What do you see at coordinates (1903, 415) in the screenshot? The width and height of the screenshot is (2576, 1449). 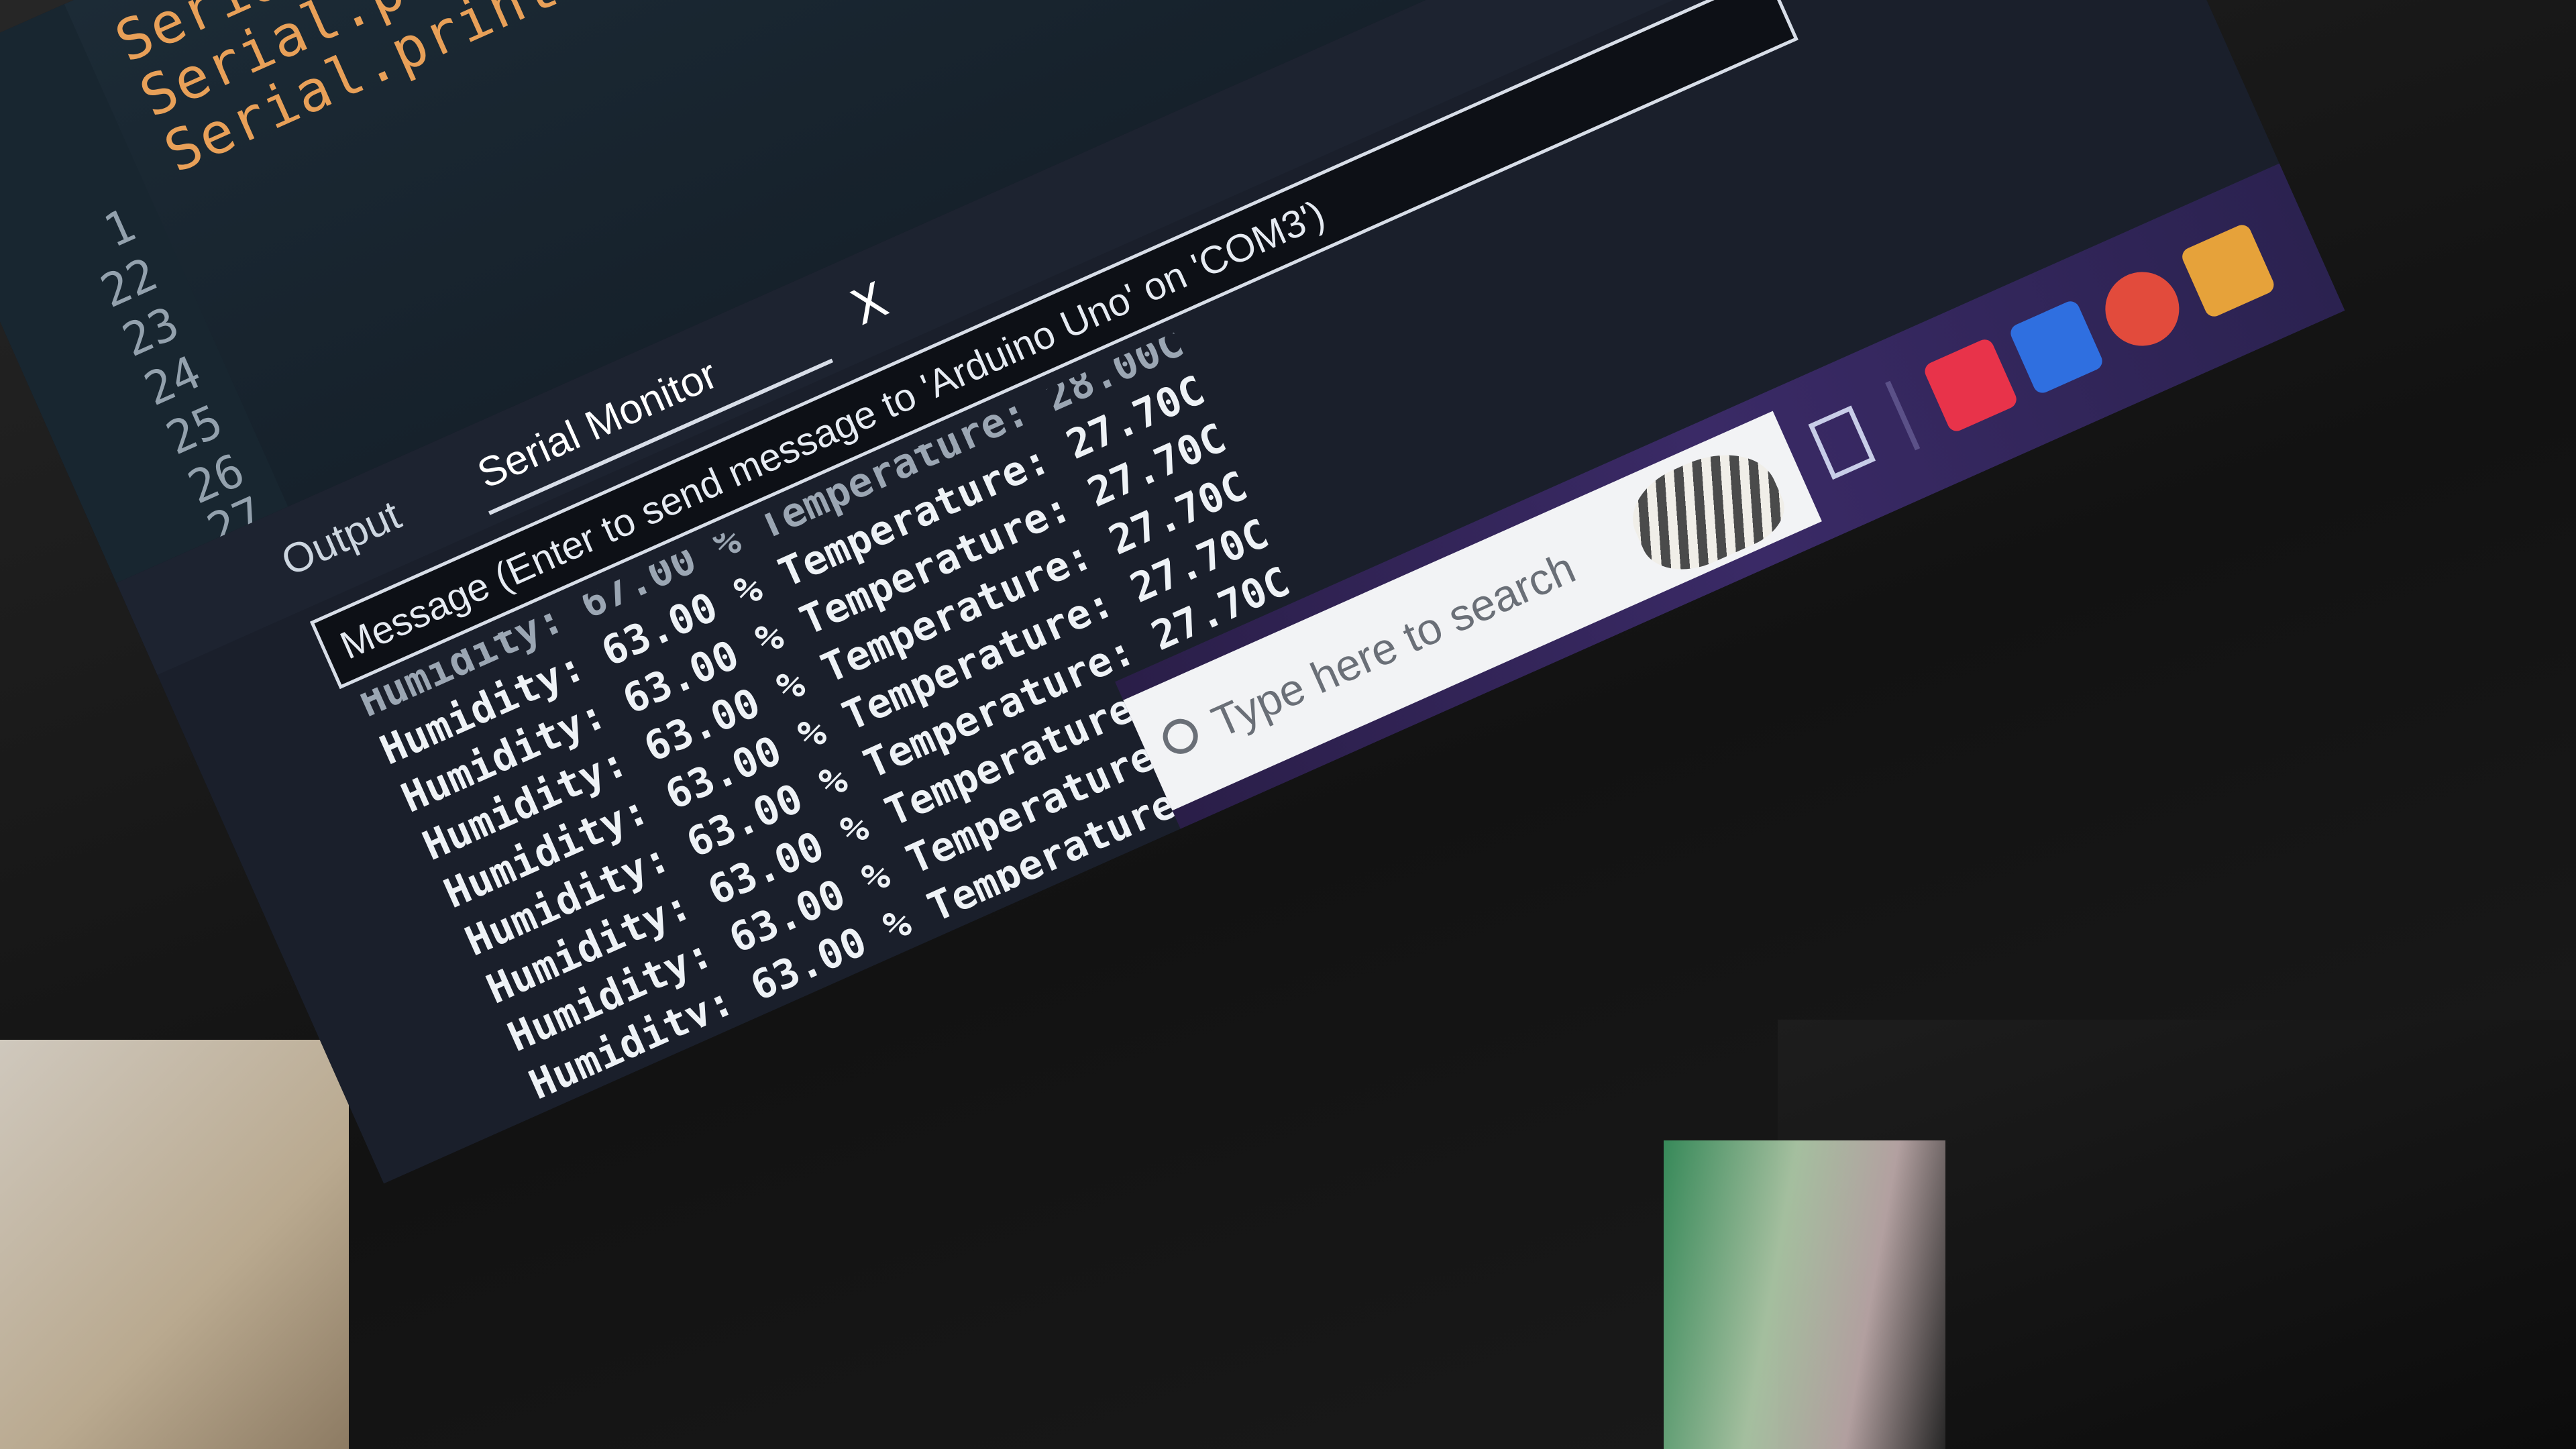 I see `taskbar-divider` at bounding box center [1903, 415].